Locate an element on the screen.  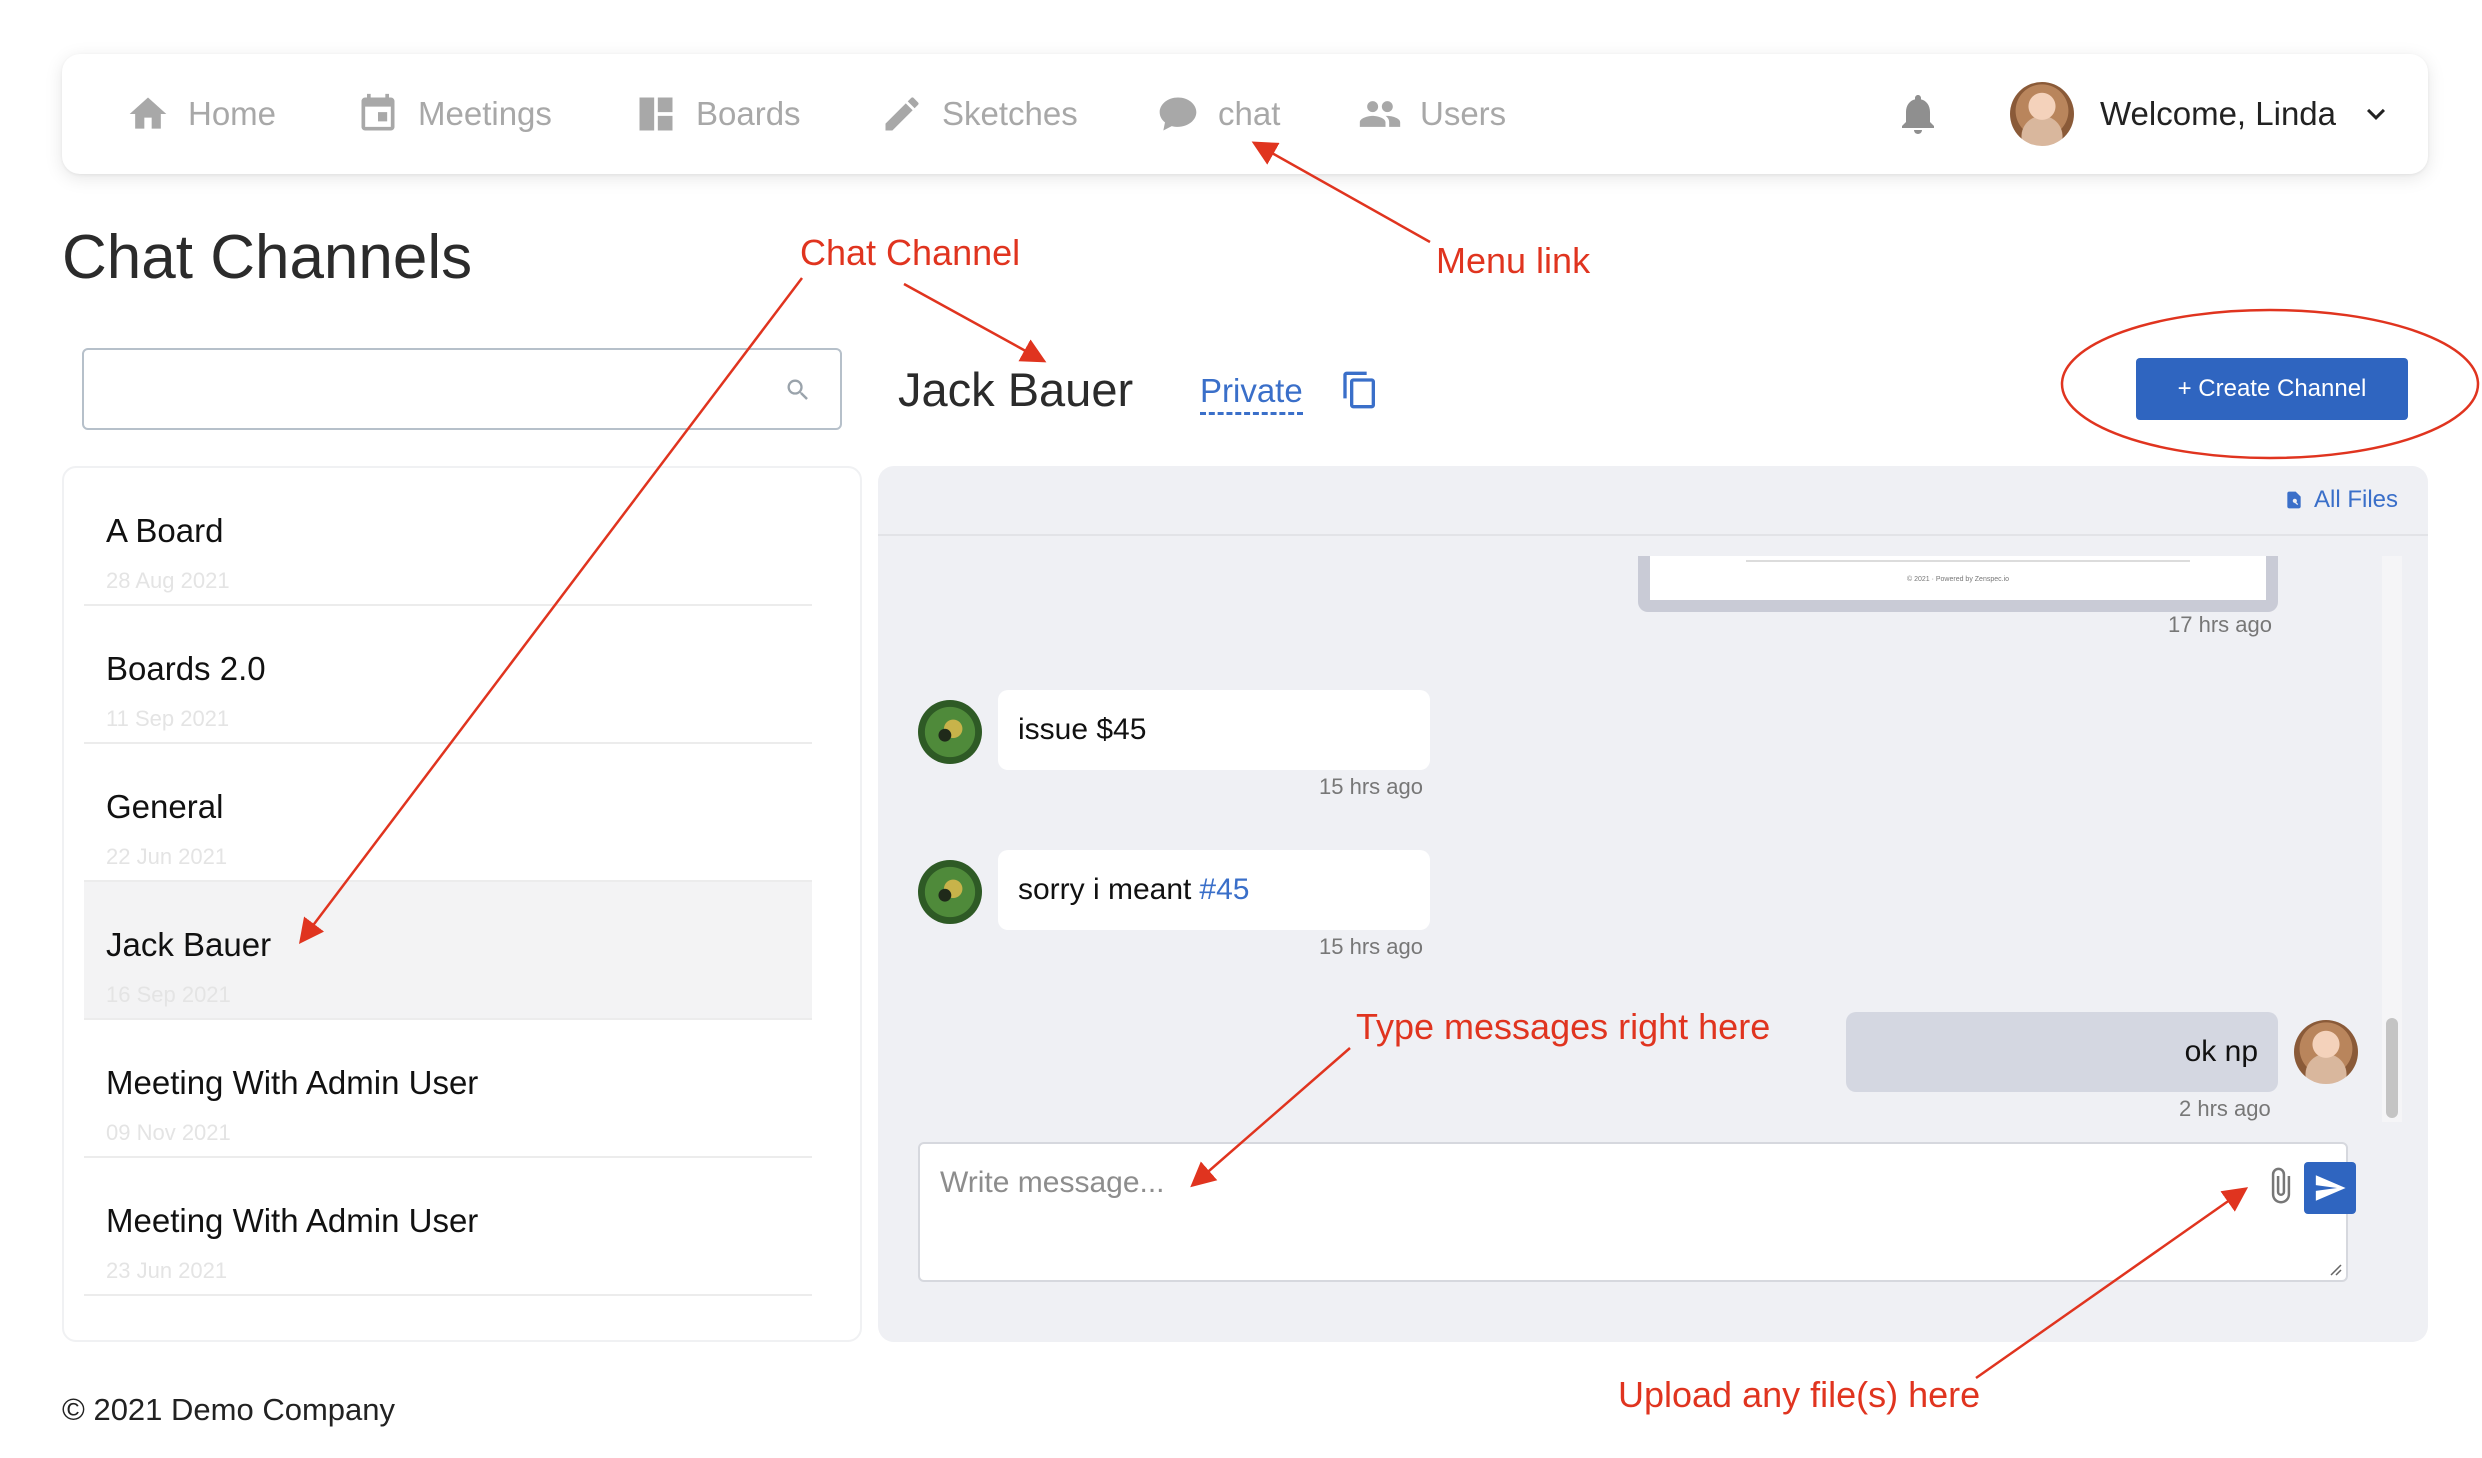
channel-name: Boards 2.0 is located at coordinates (186, 668).